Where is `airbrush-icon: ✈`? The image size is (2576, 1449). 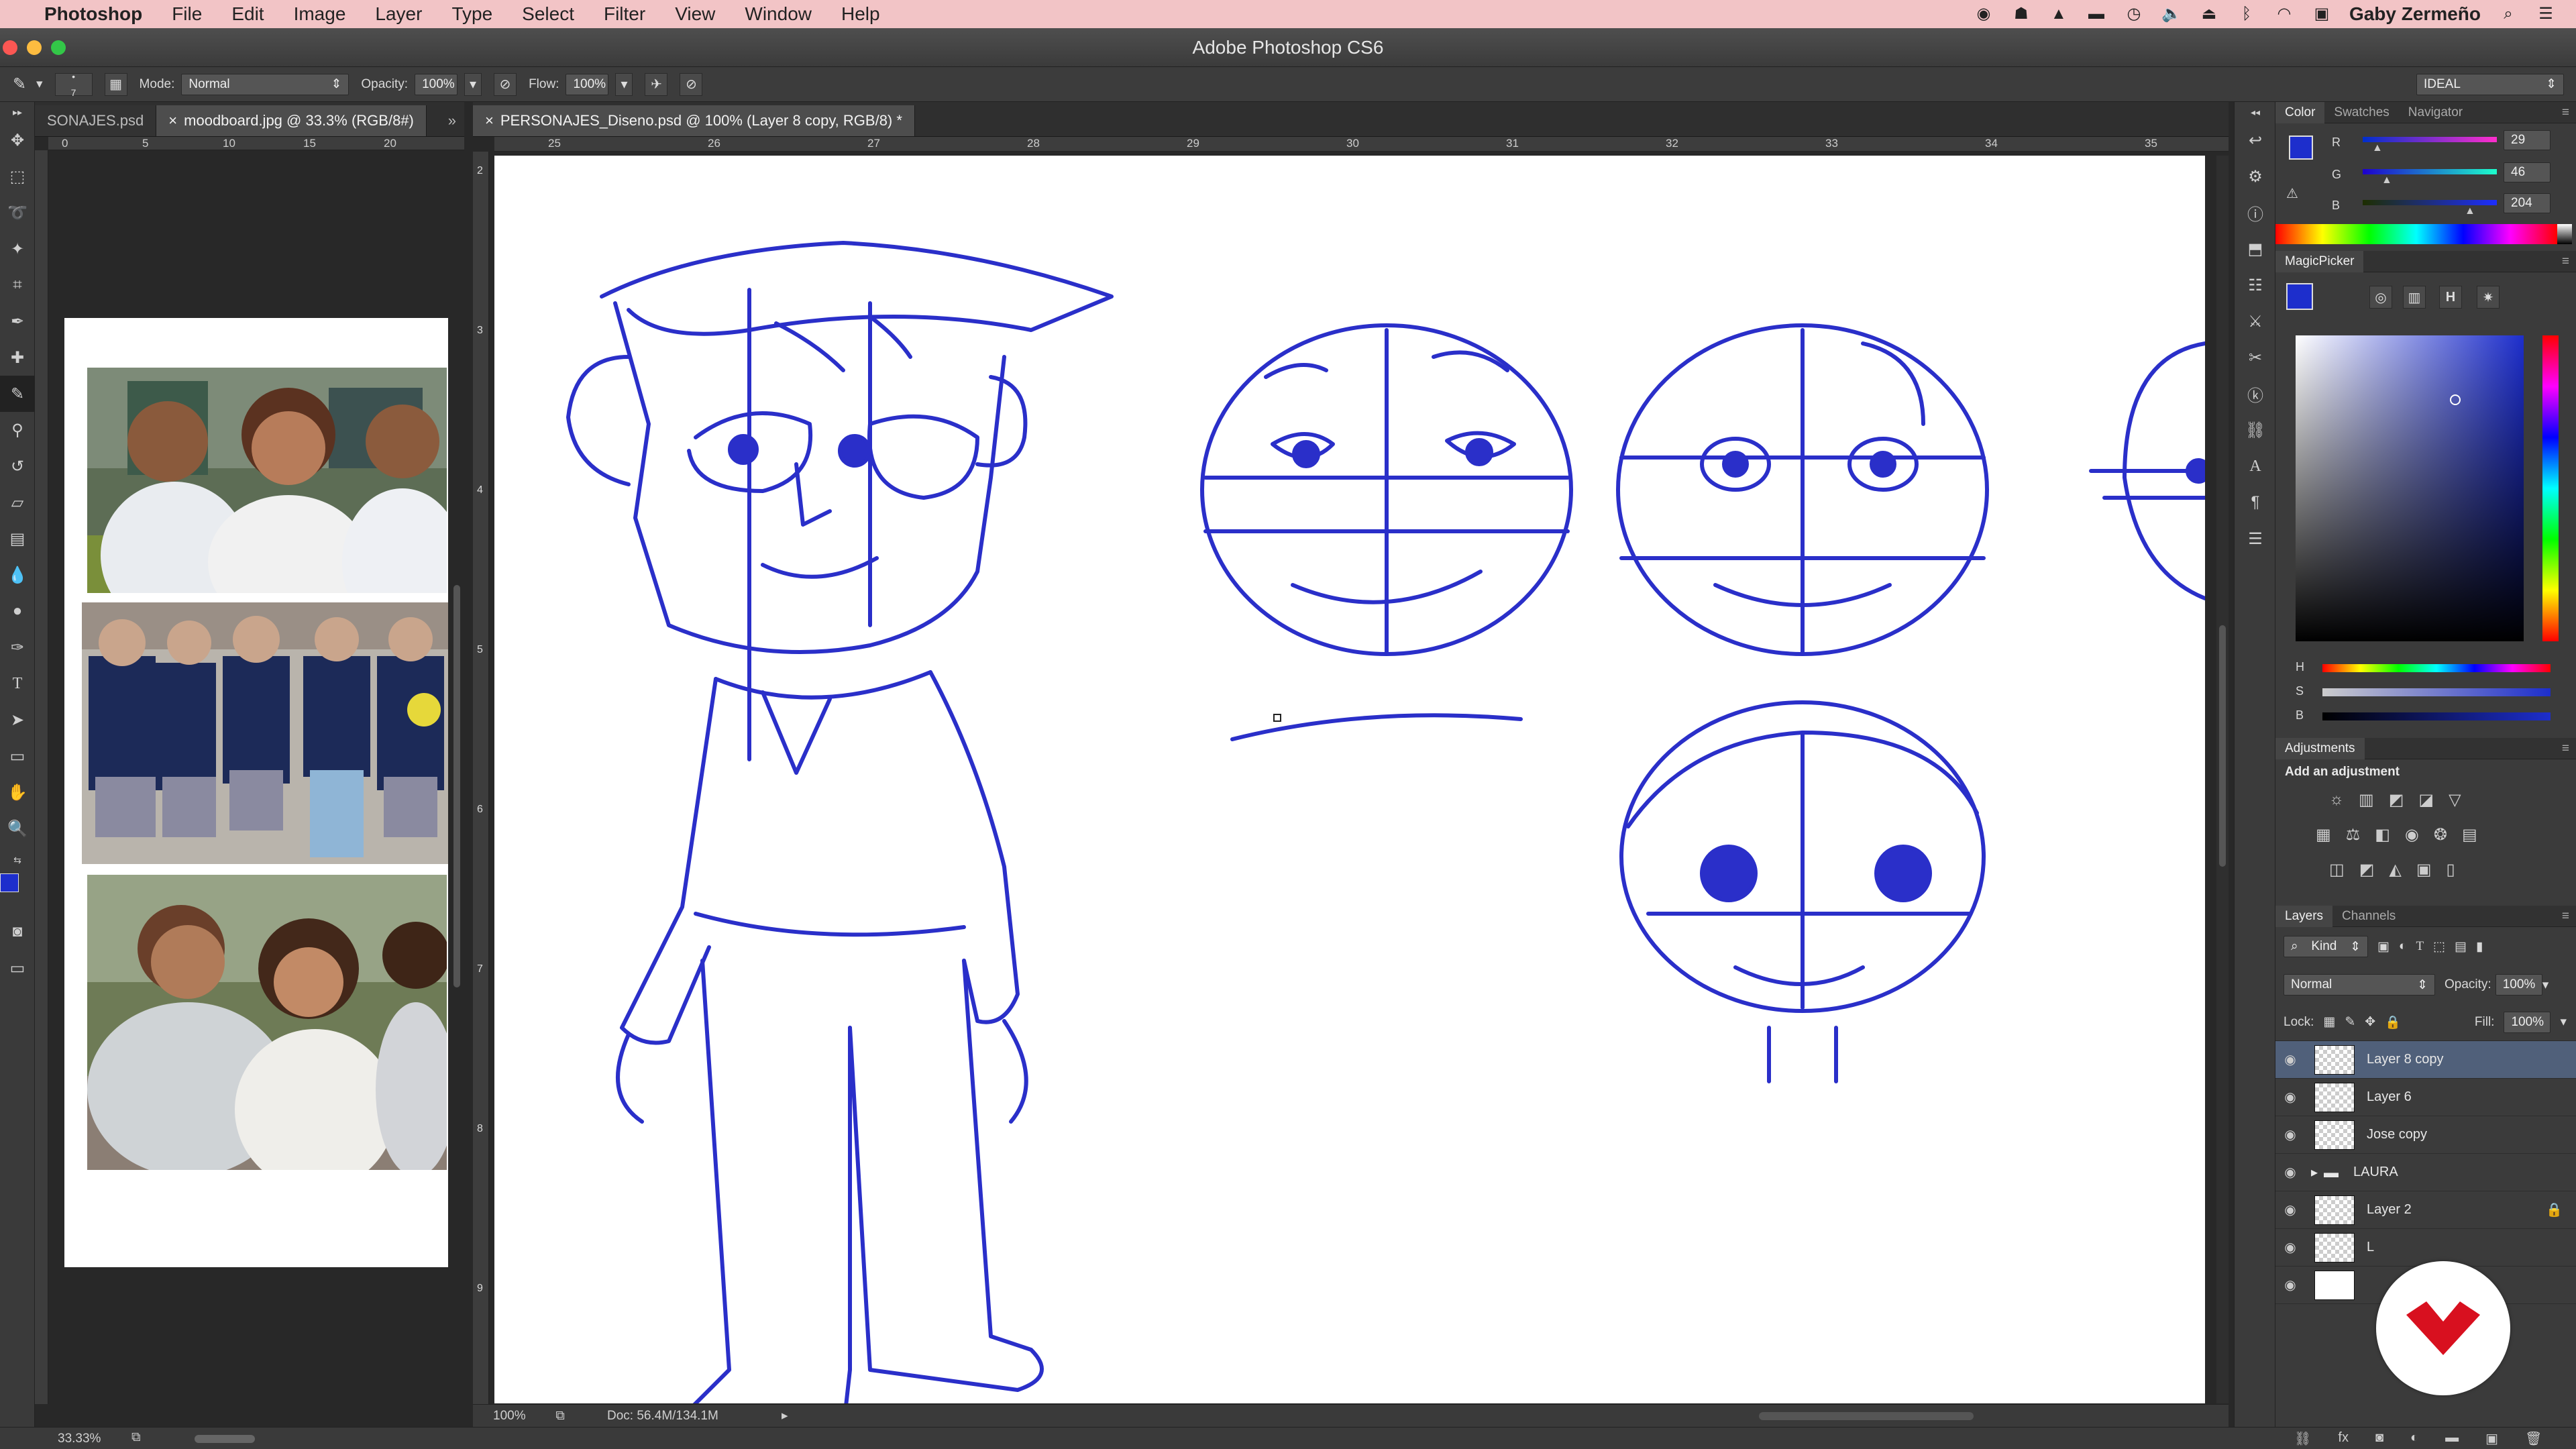
airbrush-icon: ✈ is located at coordinates (656, 84).